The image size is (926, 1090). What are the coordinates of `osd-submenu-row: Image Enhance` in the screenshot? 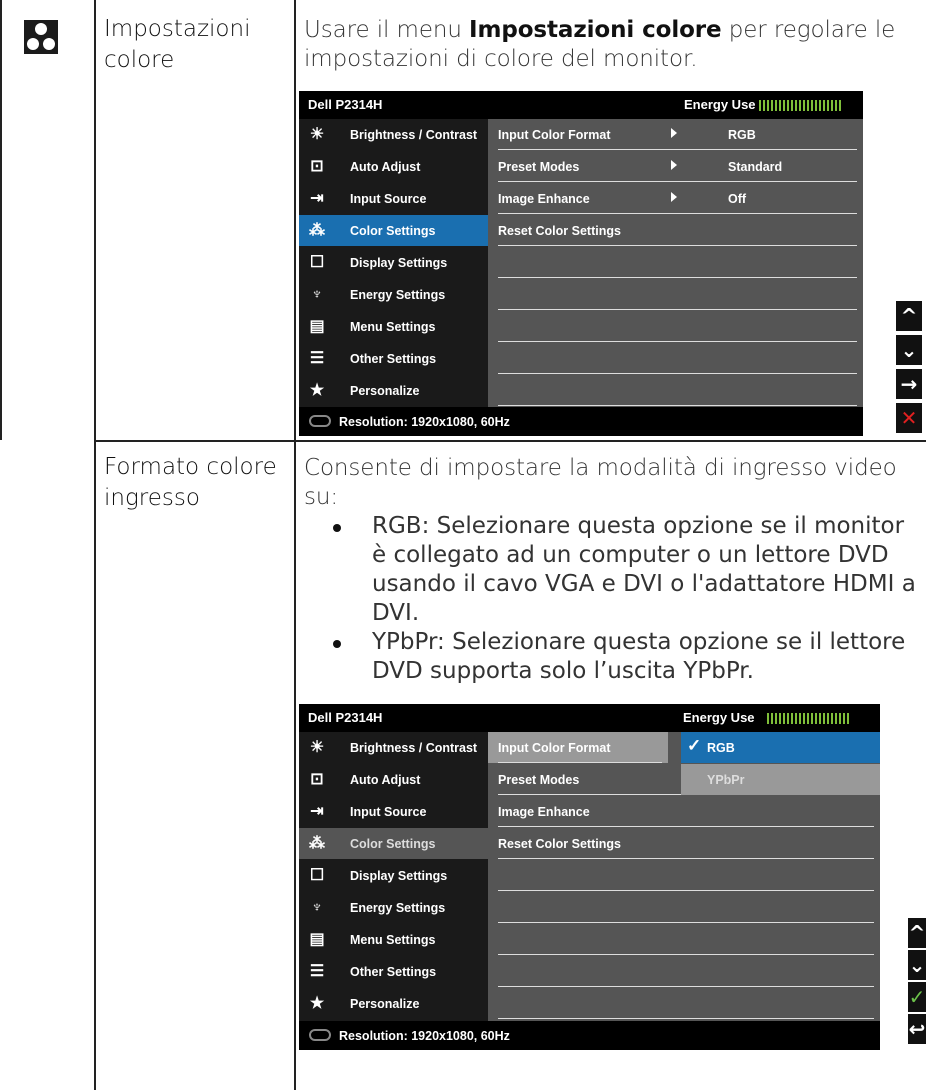 It's located at (684, 811).